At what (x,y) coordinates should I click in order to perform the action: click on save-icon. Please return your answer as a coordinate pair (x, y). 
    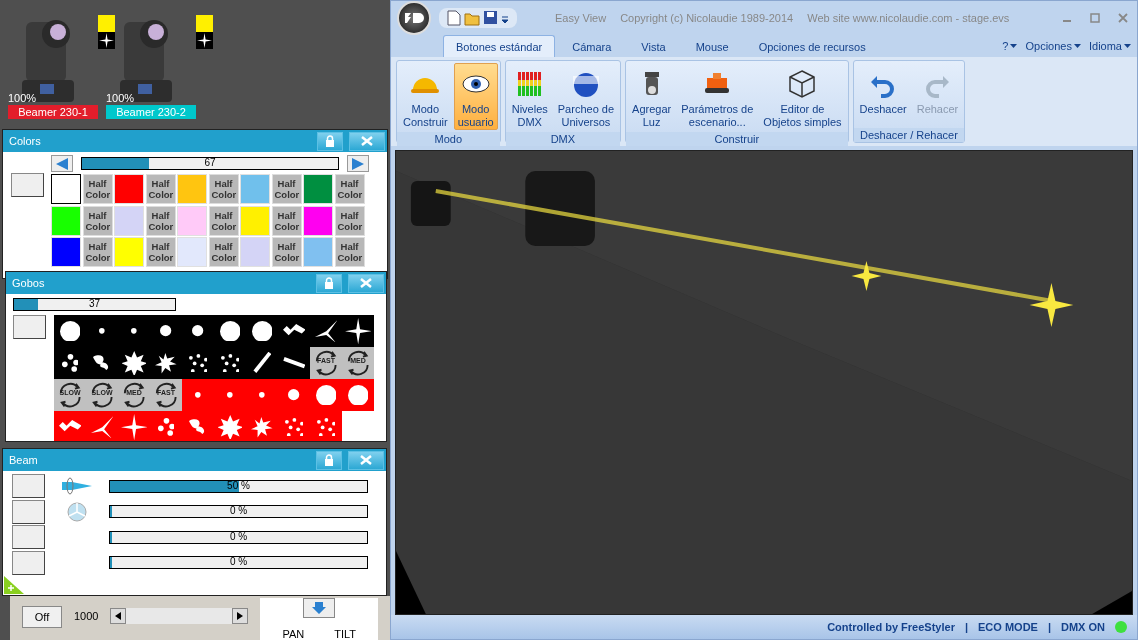
    Looking at the image, I should click on (490, 17).